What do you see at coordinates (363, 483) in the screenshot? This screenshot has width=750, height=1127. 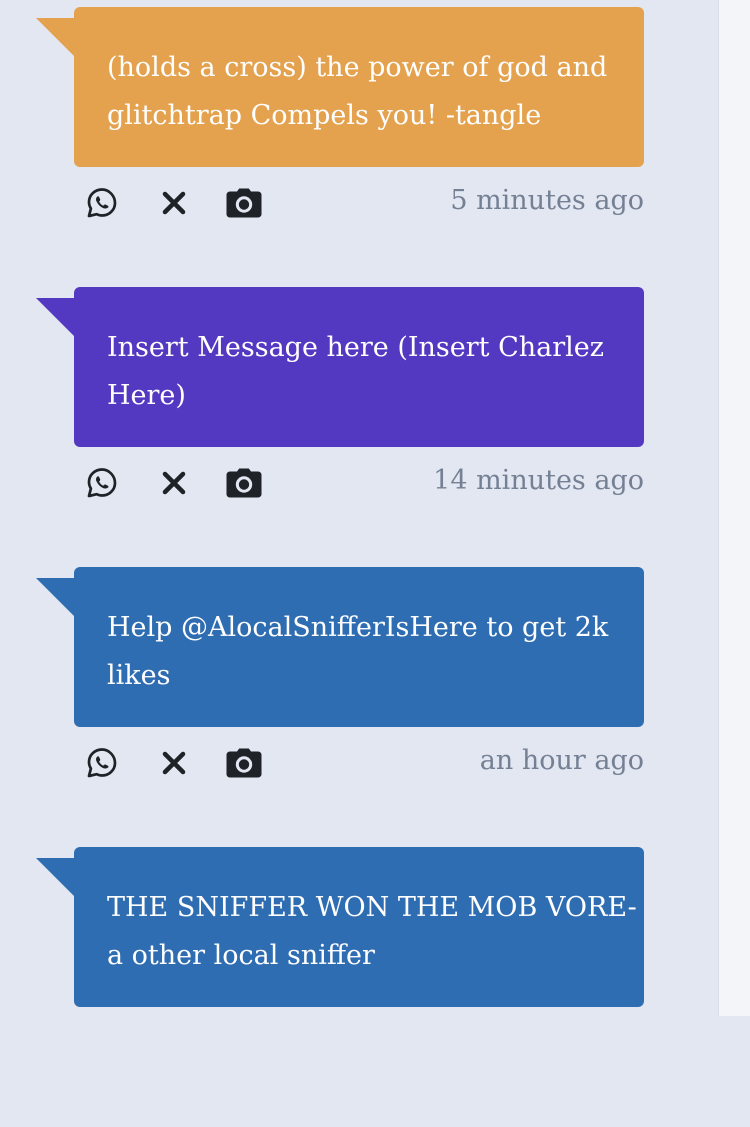 I see `message-actions: 14 minutes ago` at bounding box center [363, 483].